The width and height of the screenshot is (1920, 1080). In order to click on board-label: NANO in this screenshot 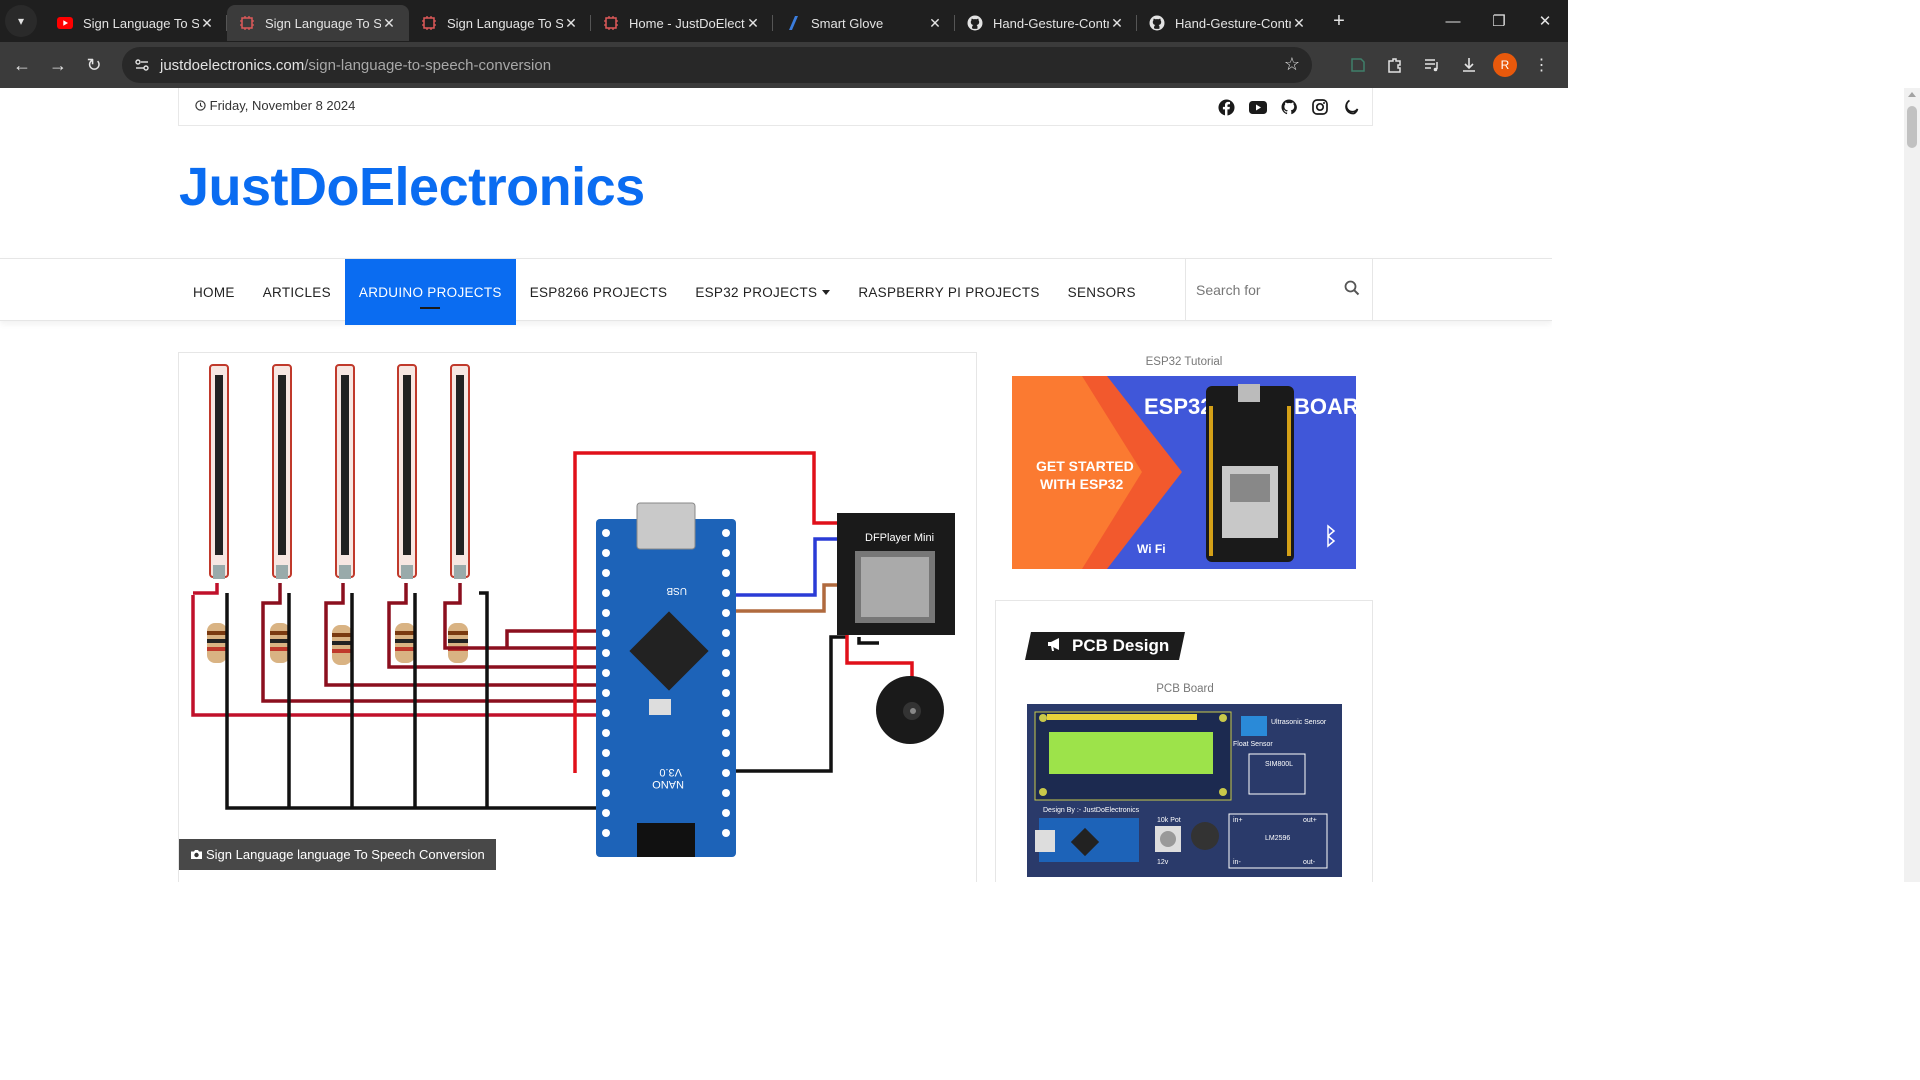, I will do `click(668, 784)`.